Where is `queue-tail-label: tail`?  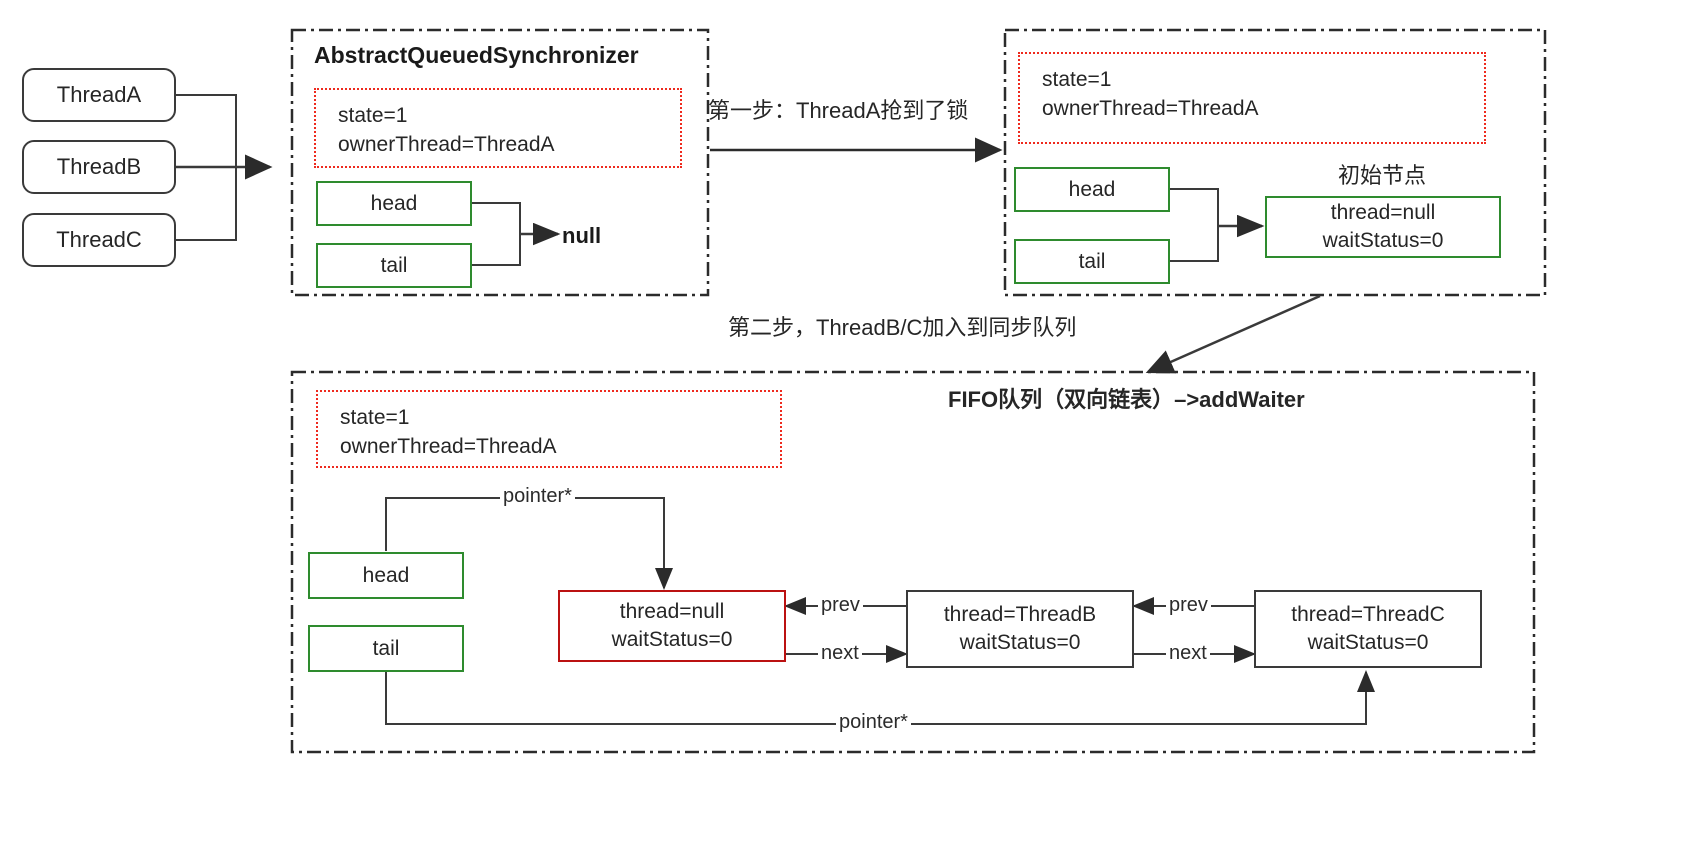 queue-tail-label: tail is located at coordinates (386, 648).